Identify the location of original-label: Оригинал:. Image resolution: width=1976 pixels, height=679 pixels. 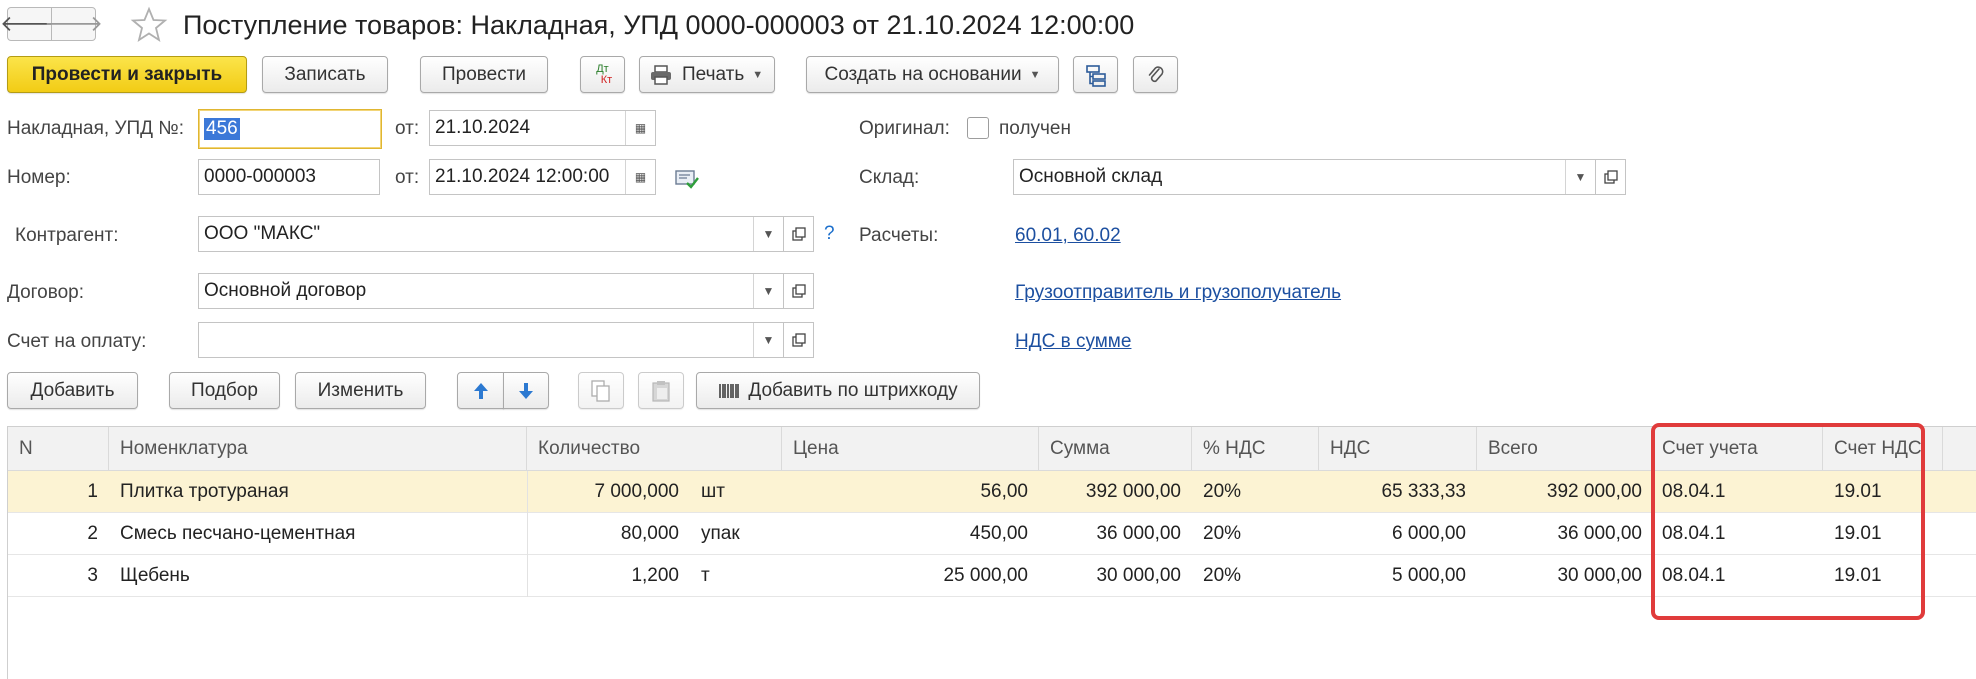
(904, 128).